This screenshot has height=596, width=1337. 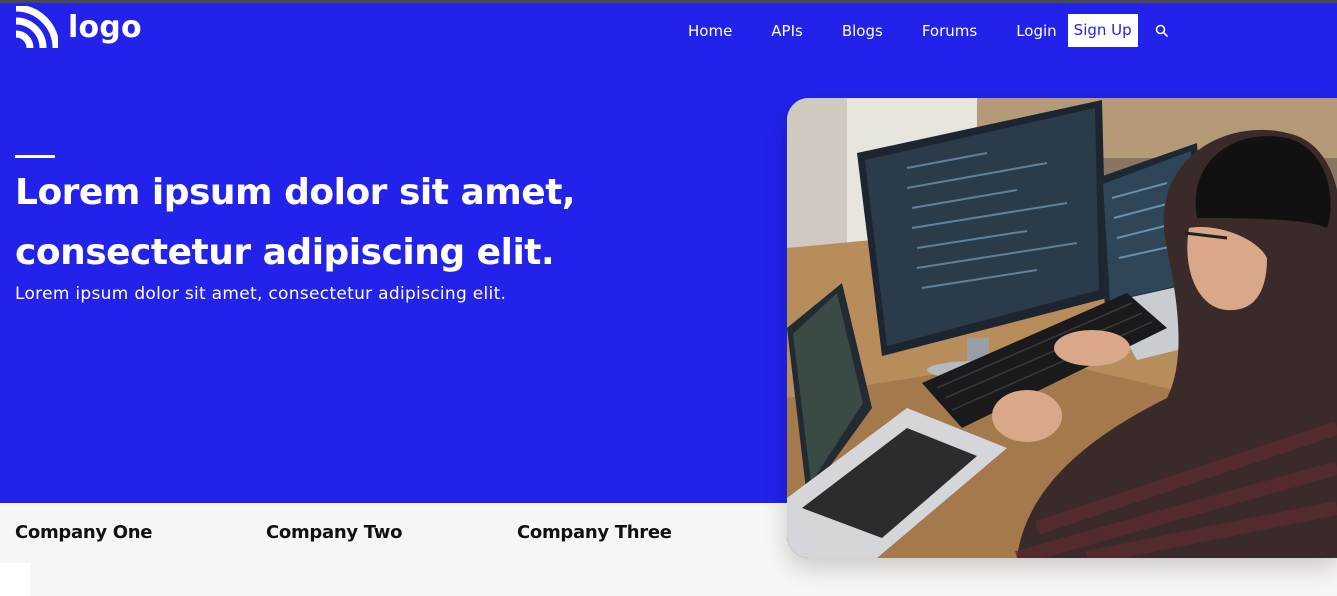 I want to click on nav-link-apis: APIs, so click(x=787, y=31).